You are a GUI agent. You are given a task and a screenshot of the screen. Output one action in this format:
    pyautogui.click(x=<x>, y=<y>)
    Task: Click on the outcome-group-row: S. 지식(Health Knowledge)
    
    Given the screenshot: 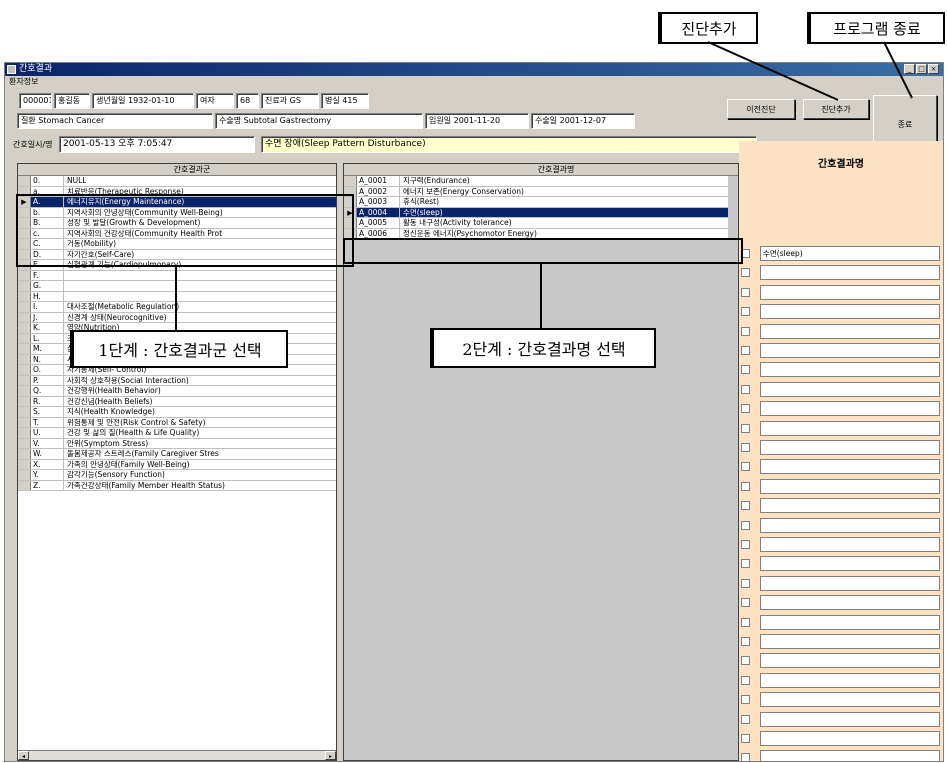 What is the action you would take?
    pyautogui.click(x=177, y=412)
    